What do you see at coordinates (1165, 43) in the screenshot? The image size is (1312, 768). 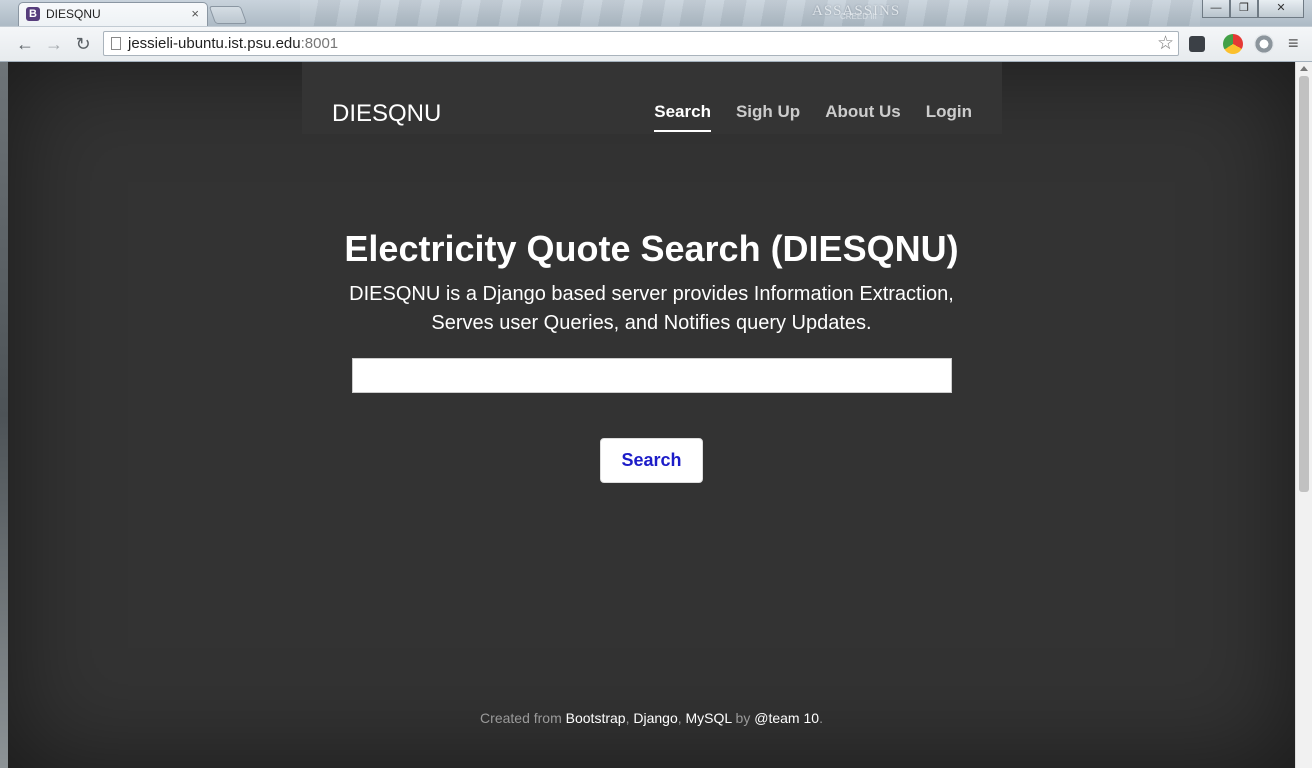 I see `bookmark-star-icon: ☆` at bounding box center [1165, 43].